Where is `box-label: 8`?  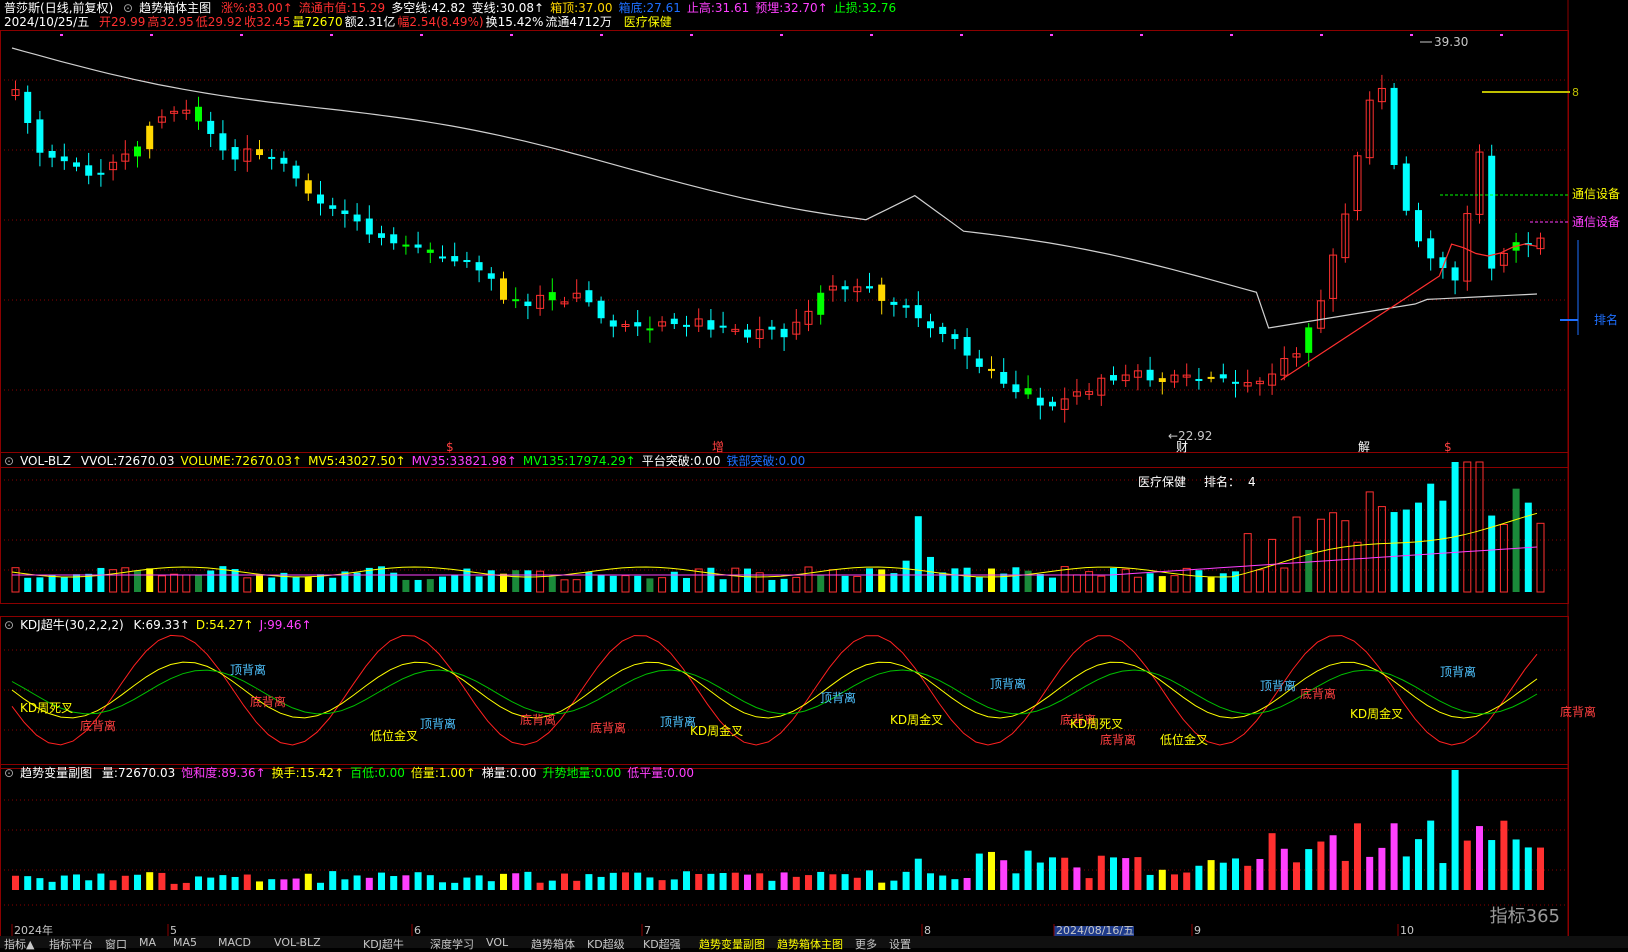 box-label: 8 is located at coordinates (1575, 92).